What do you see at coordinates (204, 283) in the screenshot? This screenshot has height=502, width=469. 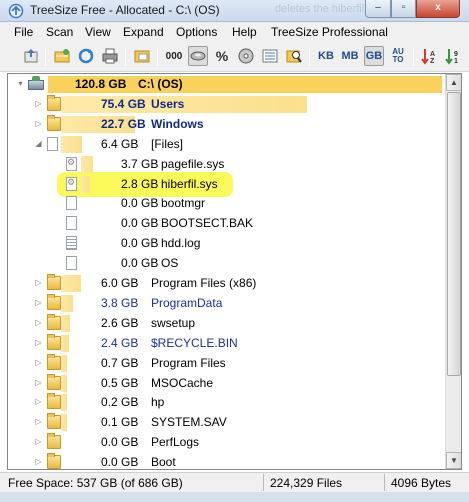 I see `item-name: Program Files (x86)` at bounding box center [204, 283].